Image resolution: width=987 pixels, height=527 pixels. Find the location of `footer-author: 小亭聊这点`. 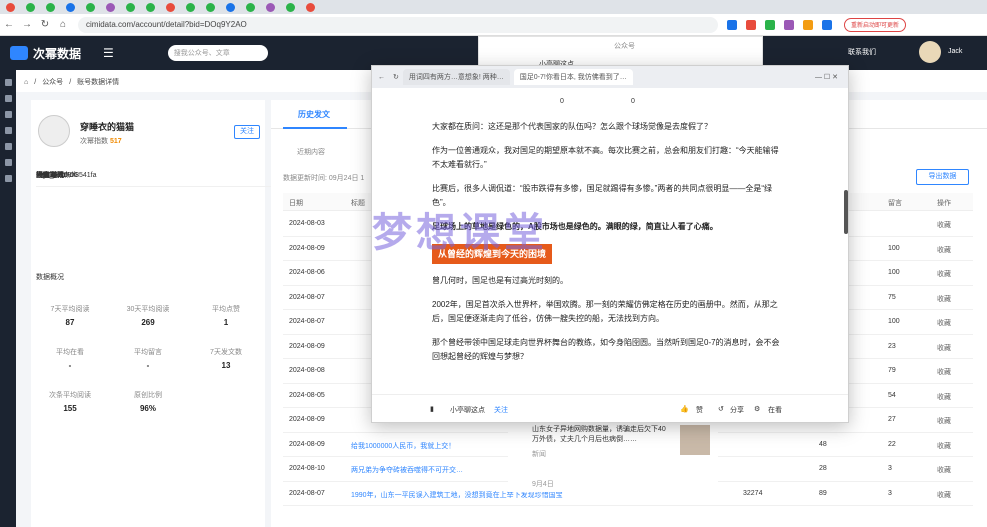

footer-author: 小亭聊这点 is located at coordinates (467, 410).